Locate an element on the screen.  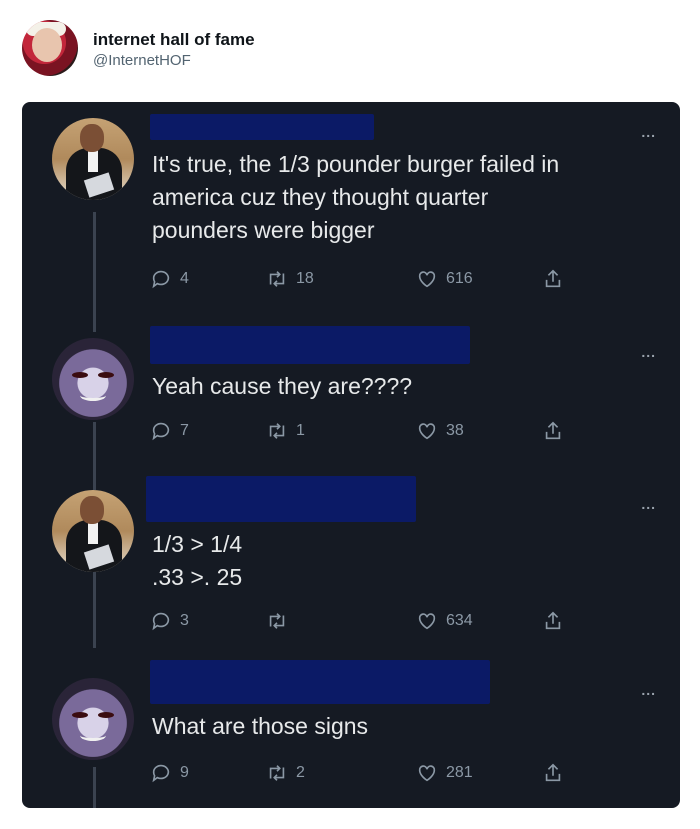
reply-button: 9 is located at coordinates (169, 773).